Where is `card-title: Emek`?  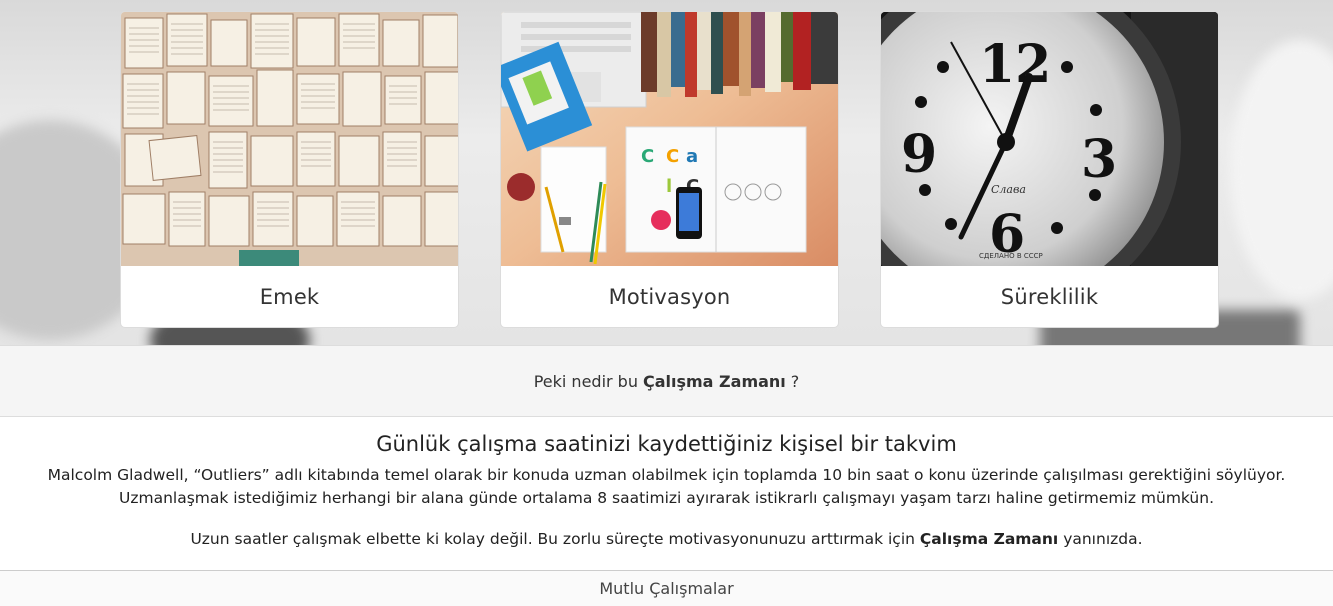
card-title: Emek is located at coordinates (289, 297).